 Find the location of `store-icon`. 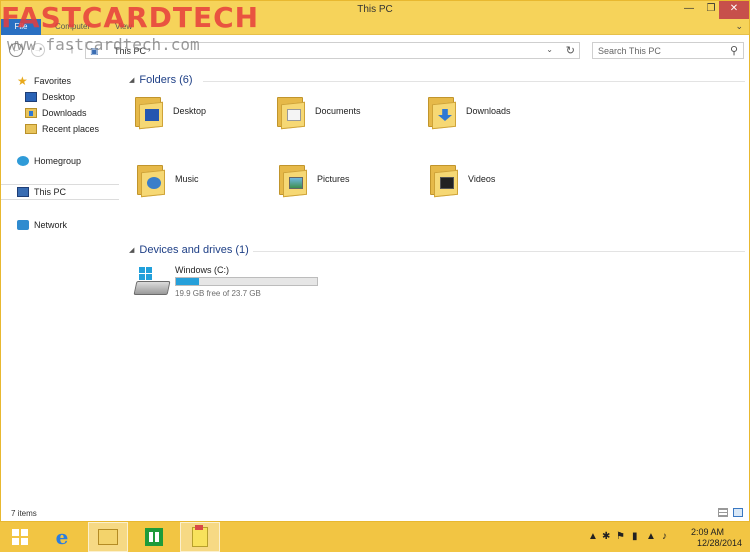

store-icon is located at coordinates (154, 537).